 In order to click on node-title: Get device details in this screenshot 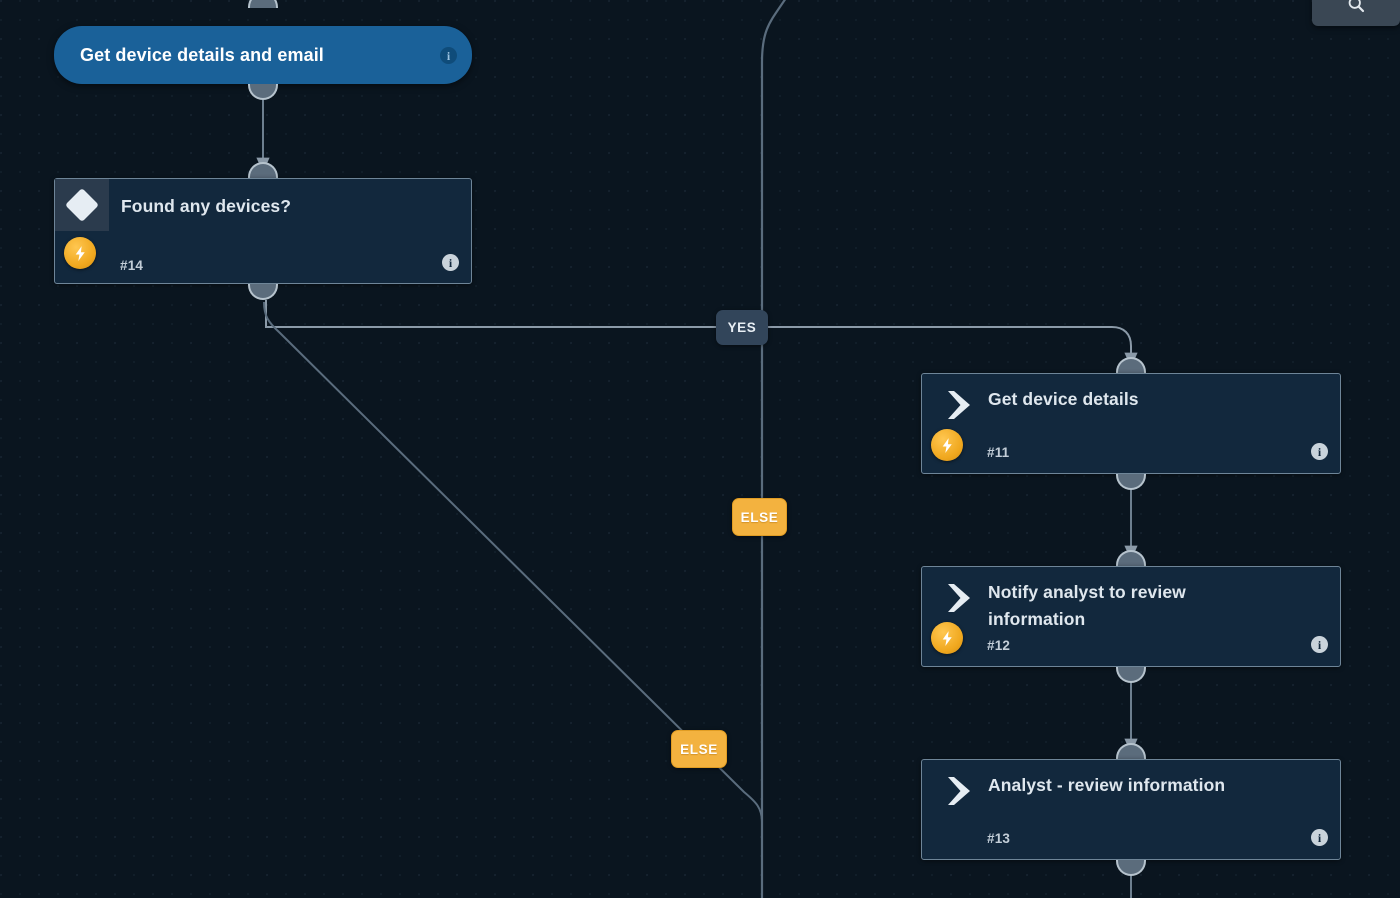, I will do `click(1063, 399)`.